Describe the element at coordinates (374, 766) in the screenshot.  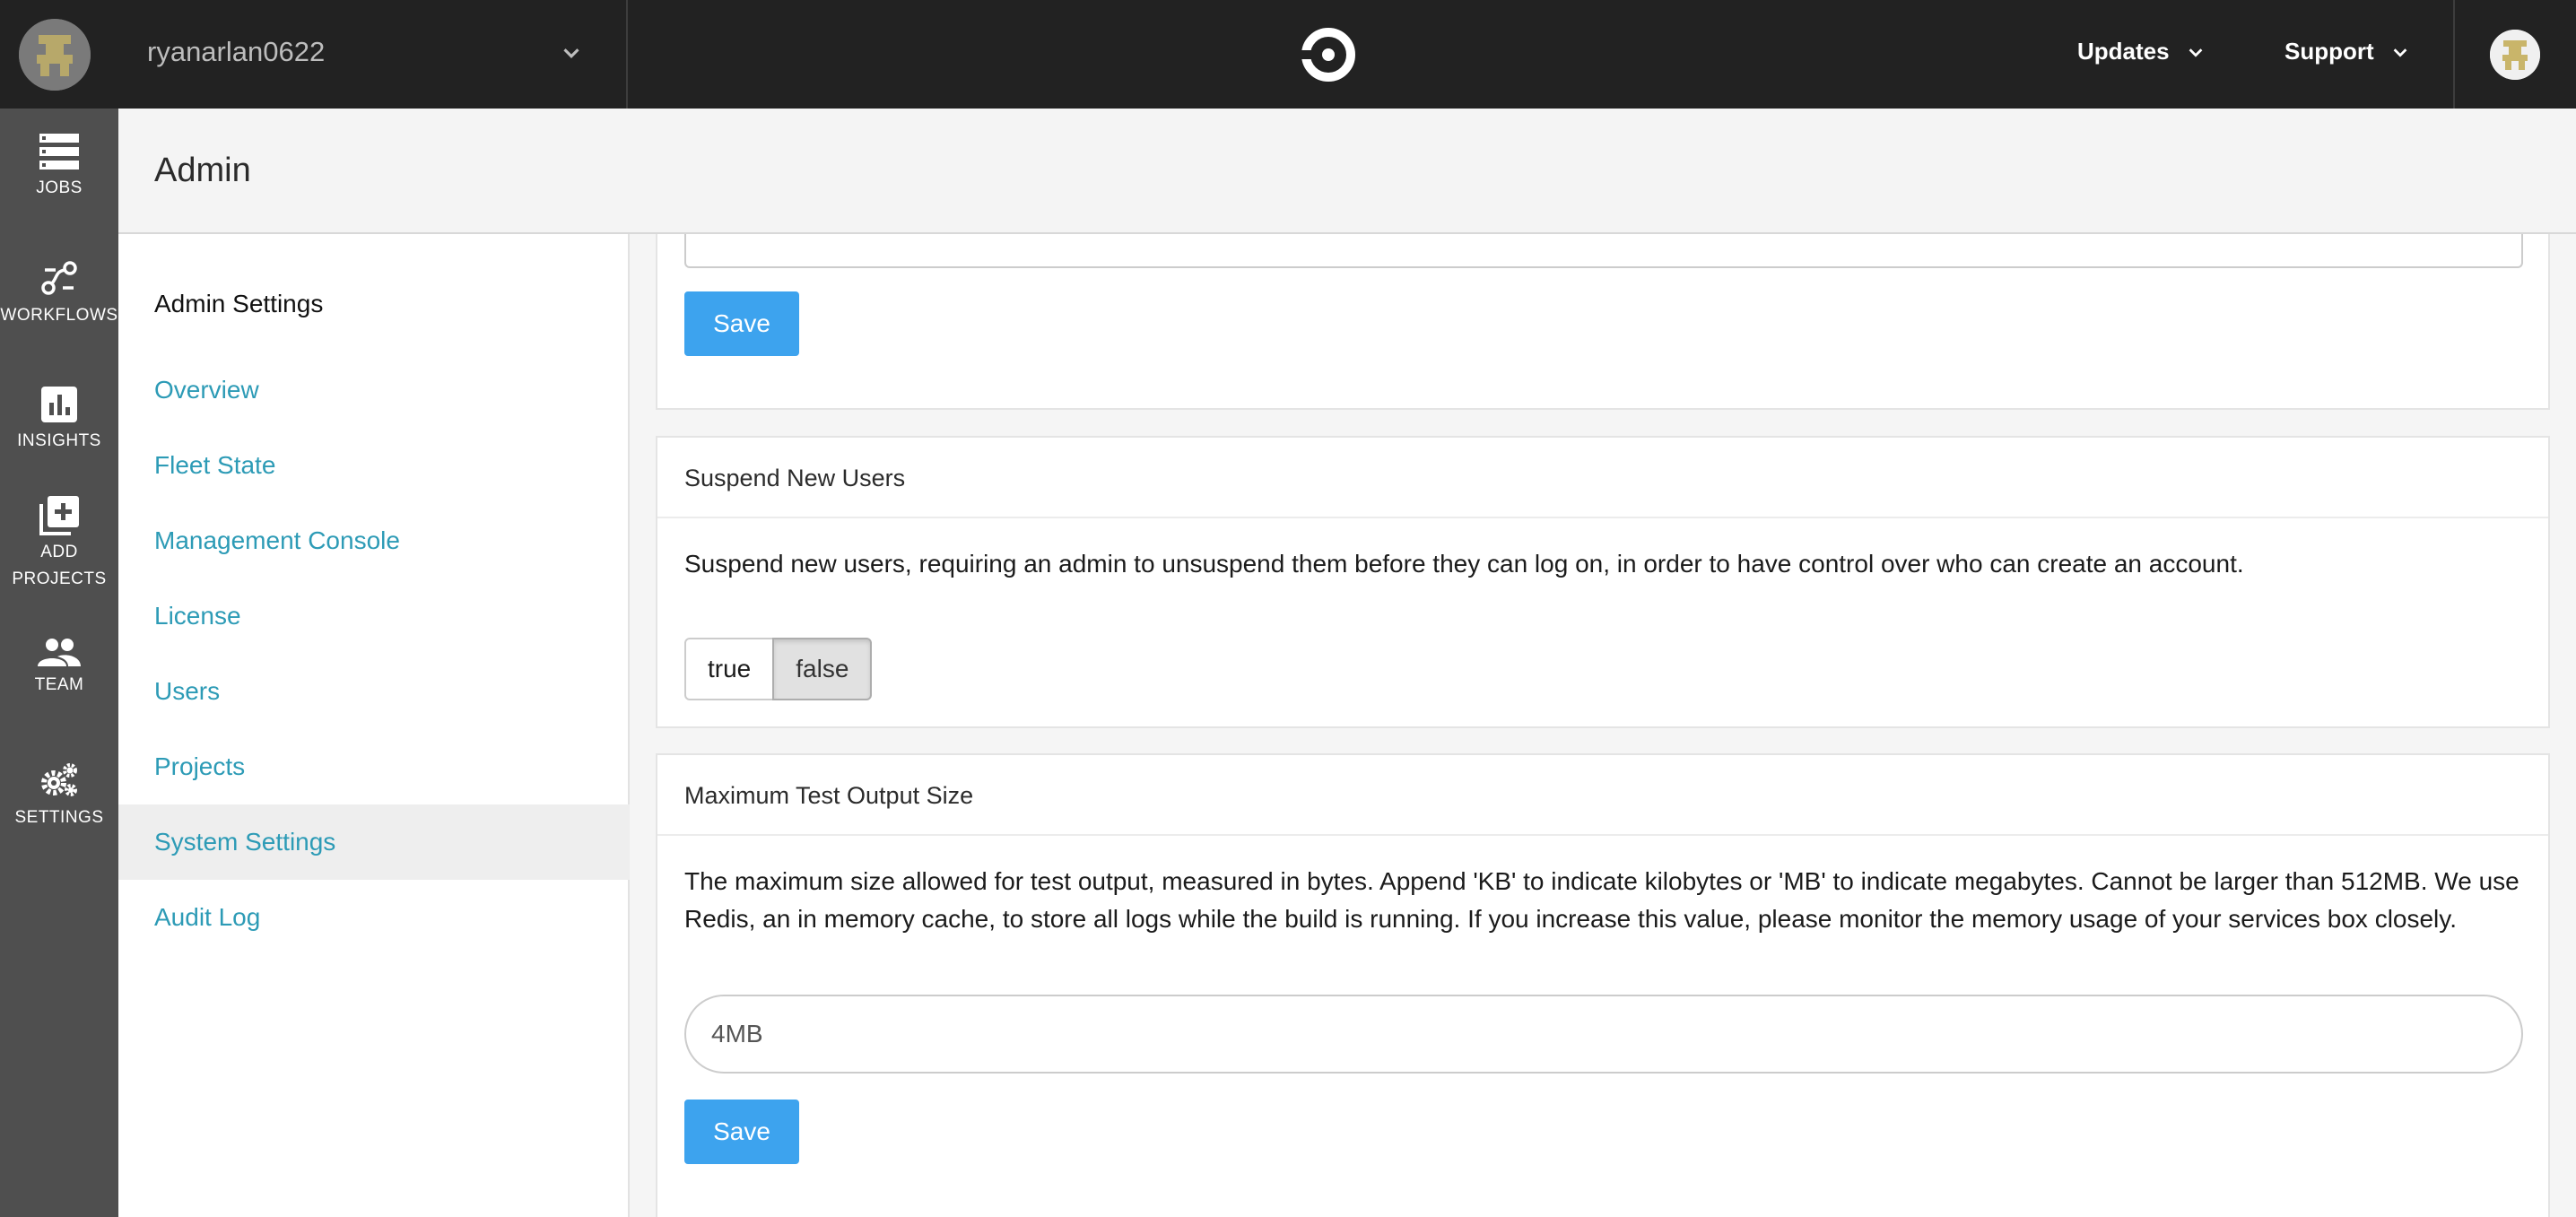
I see `nav-link-projects: Projects` at that location.